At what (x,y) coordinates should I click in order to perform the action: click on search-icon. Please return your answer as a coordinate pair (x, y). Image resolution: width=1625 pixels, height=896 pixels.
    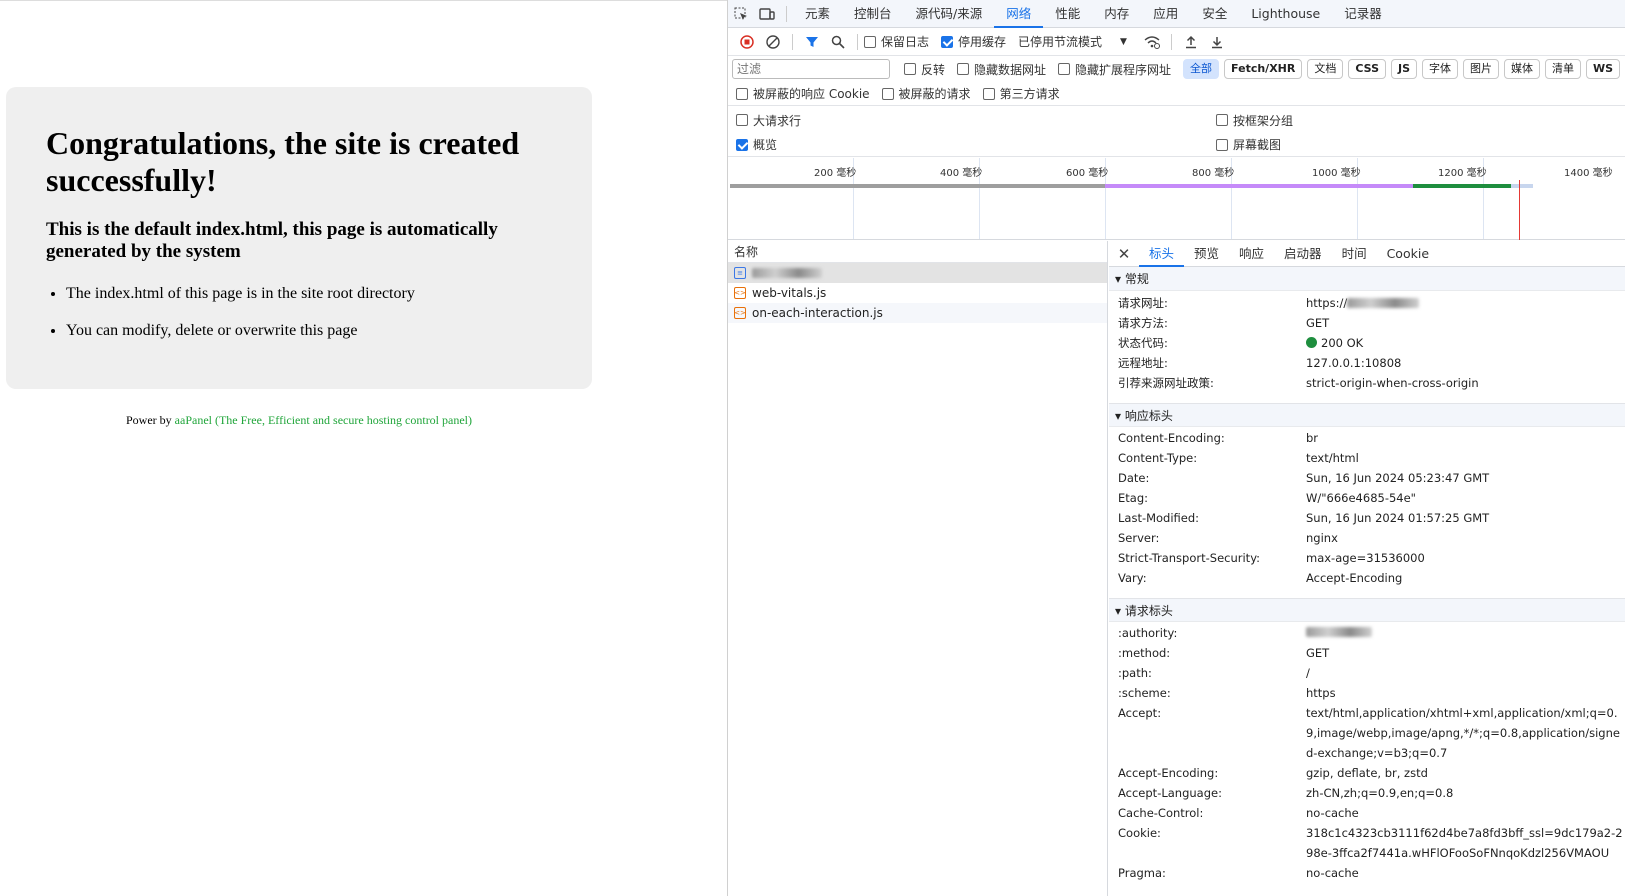
    Looking at the image, I should click on (838, 42).